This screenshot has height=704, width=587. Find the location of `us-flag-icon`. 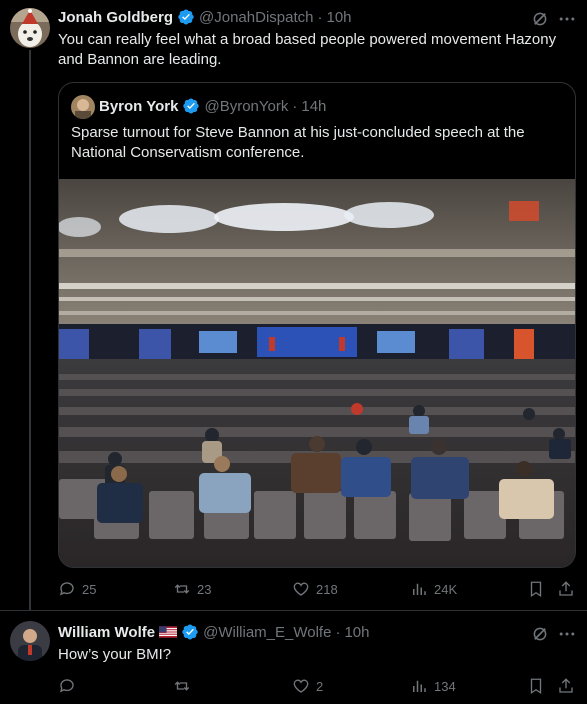

us-flag-icon is located at coordinates (168, 632).